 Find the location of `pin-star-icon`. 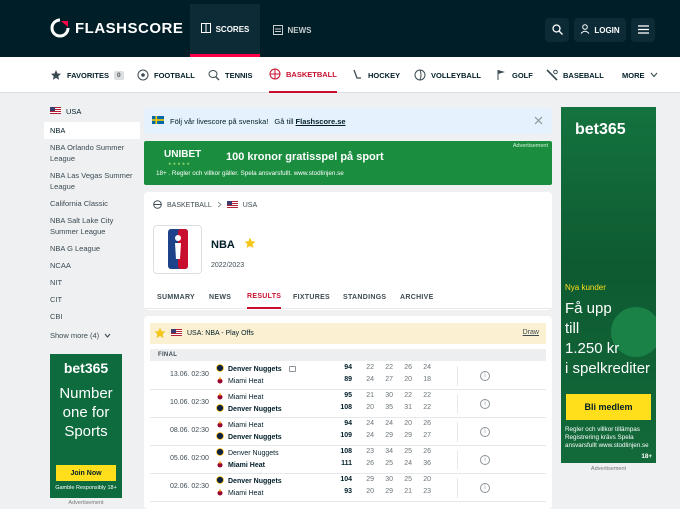

pin-star-icon is located at coordinates (160, 334).